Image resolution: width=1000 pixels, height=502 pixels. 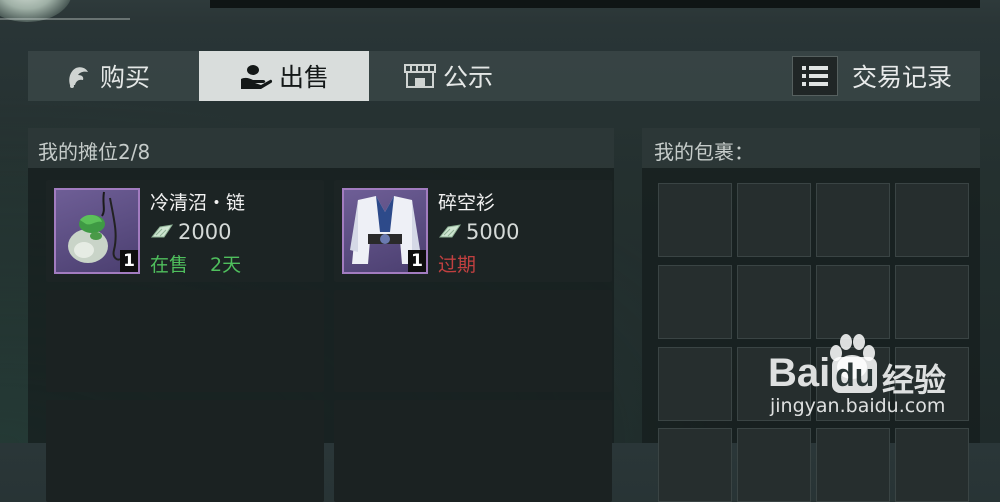 I want to click on item-price-value: 2000, so click(x=205, y=232).